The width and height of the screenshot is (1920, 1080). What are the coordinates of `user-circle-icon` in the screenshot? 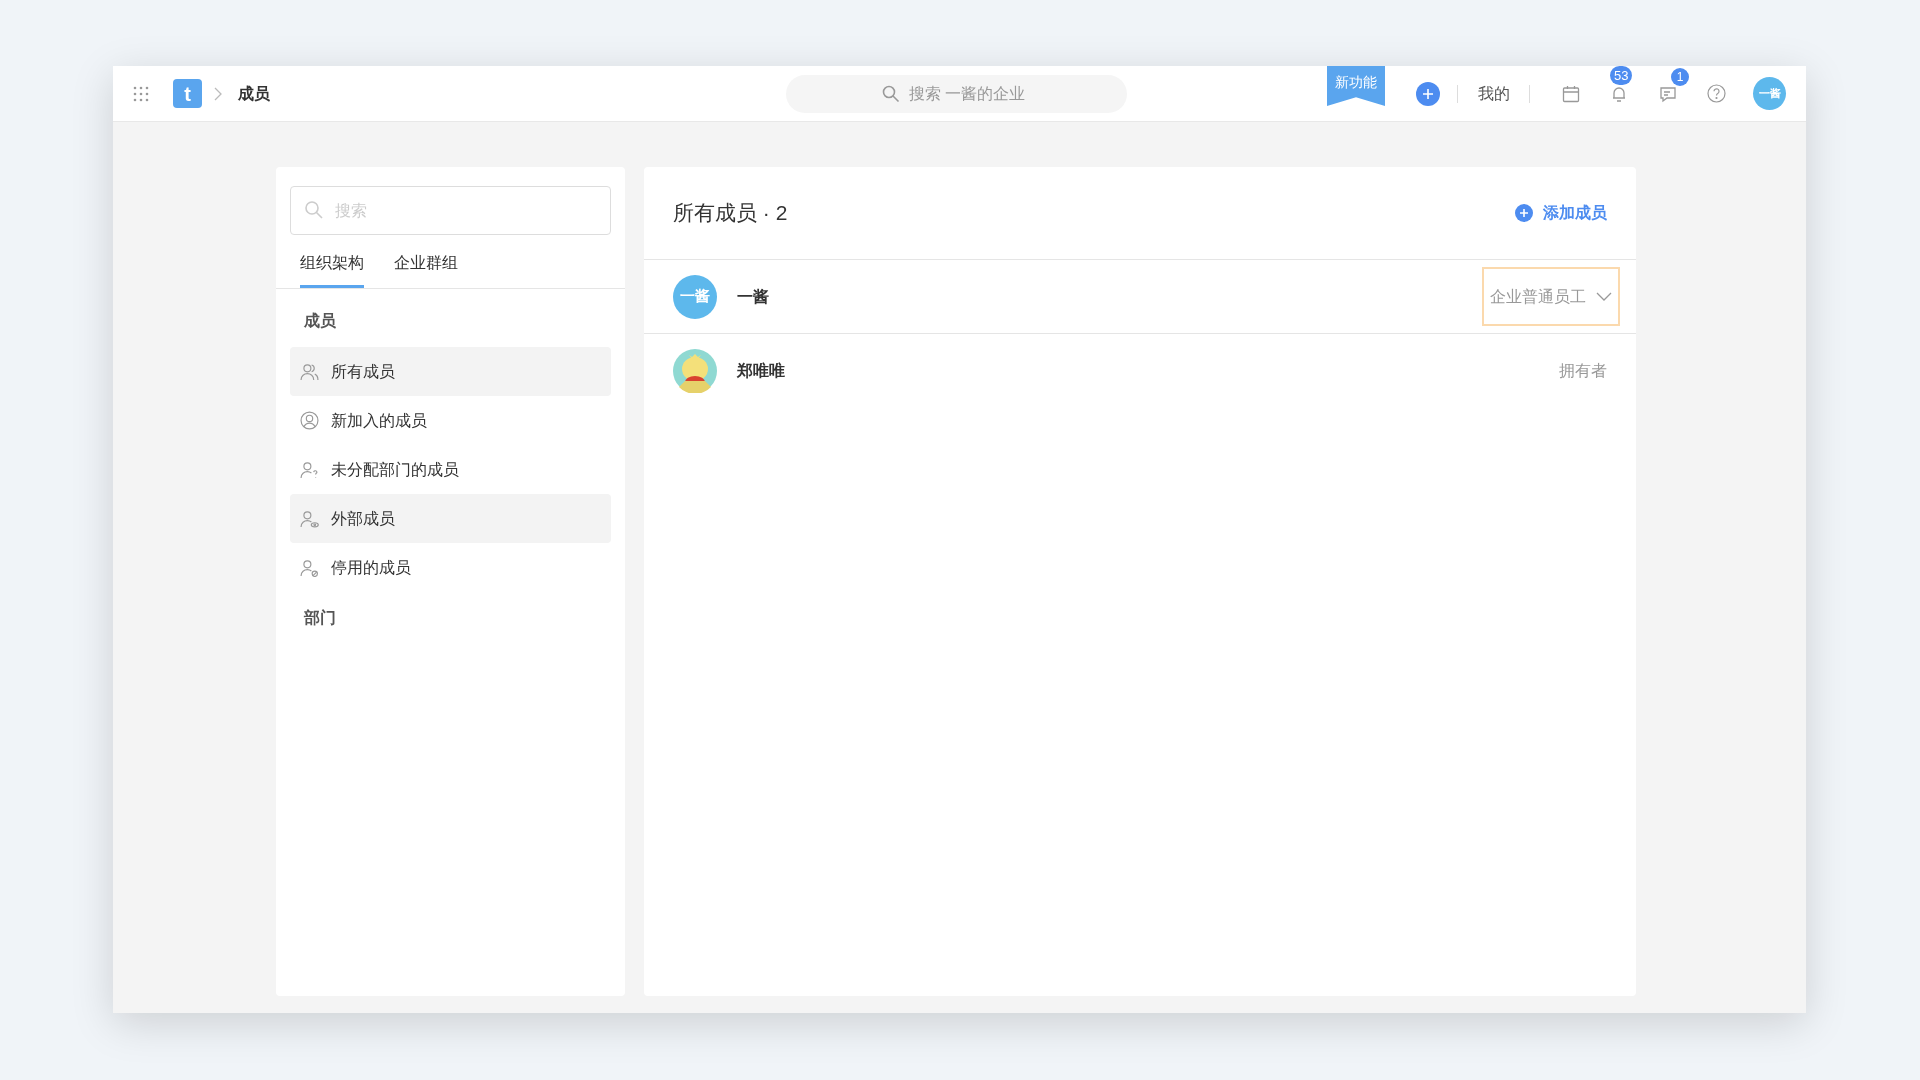 It's located at (309, 420).